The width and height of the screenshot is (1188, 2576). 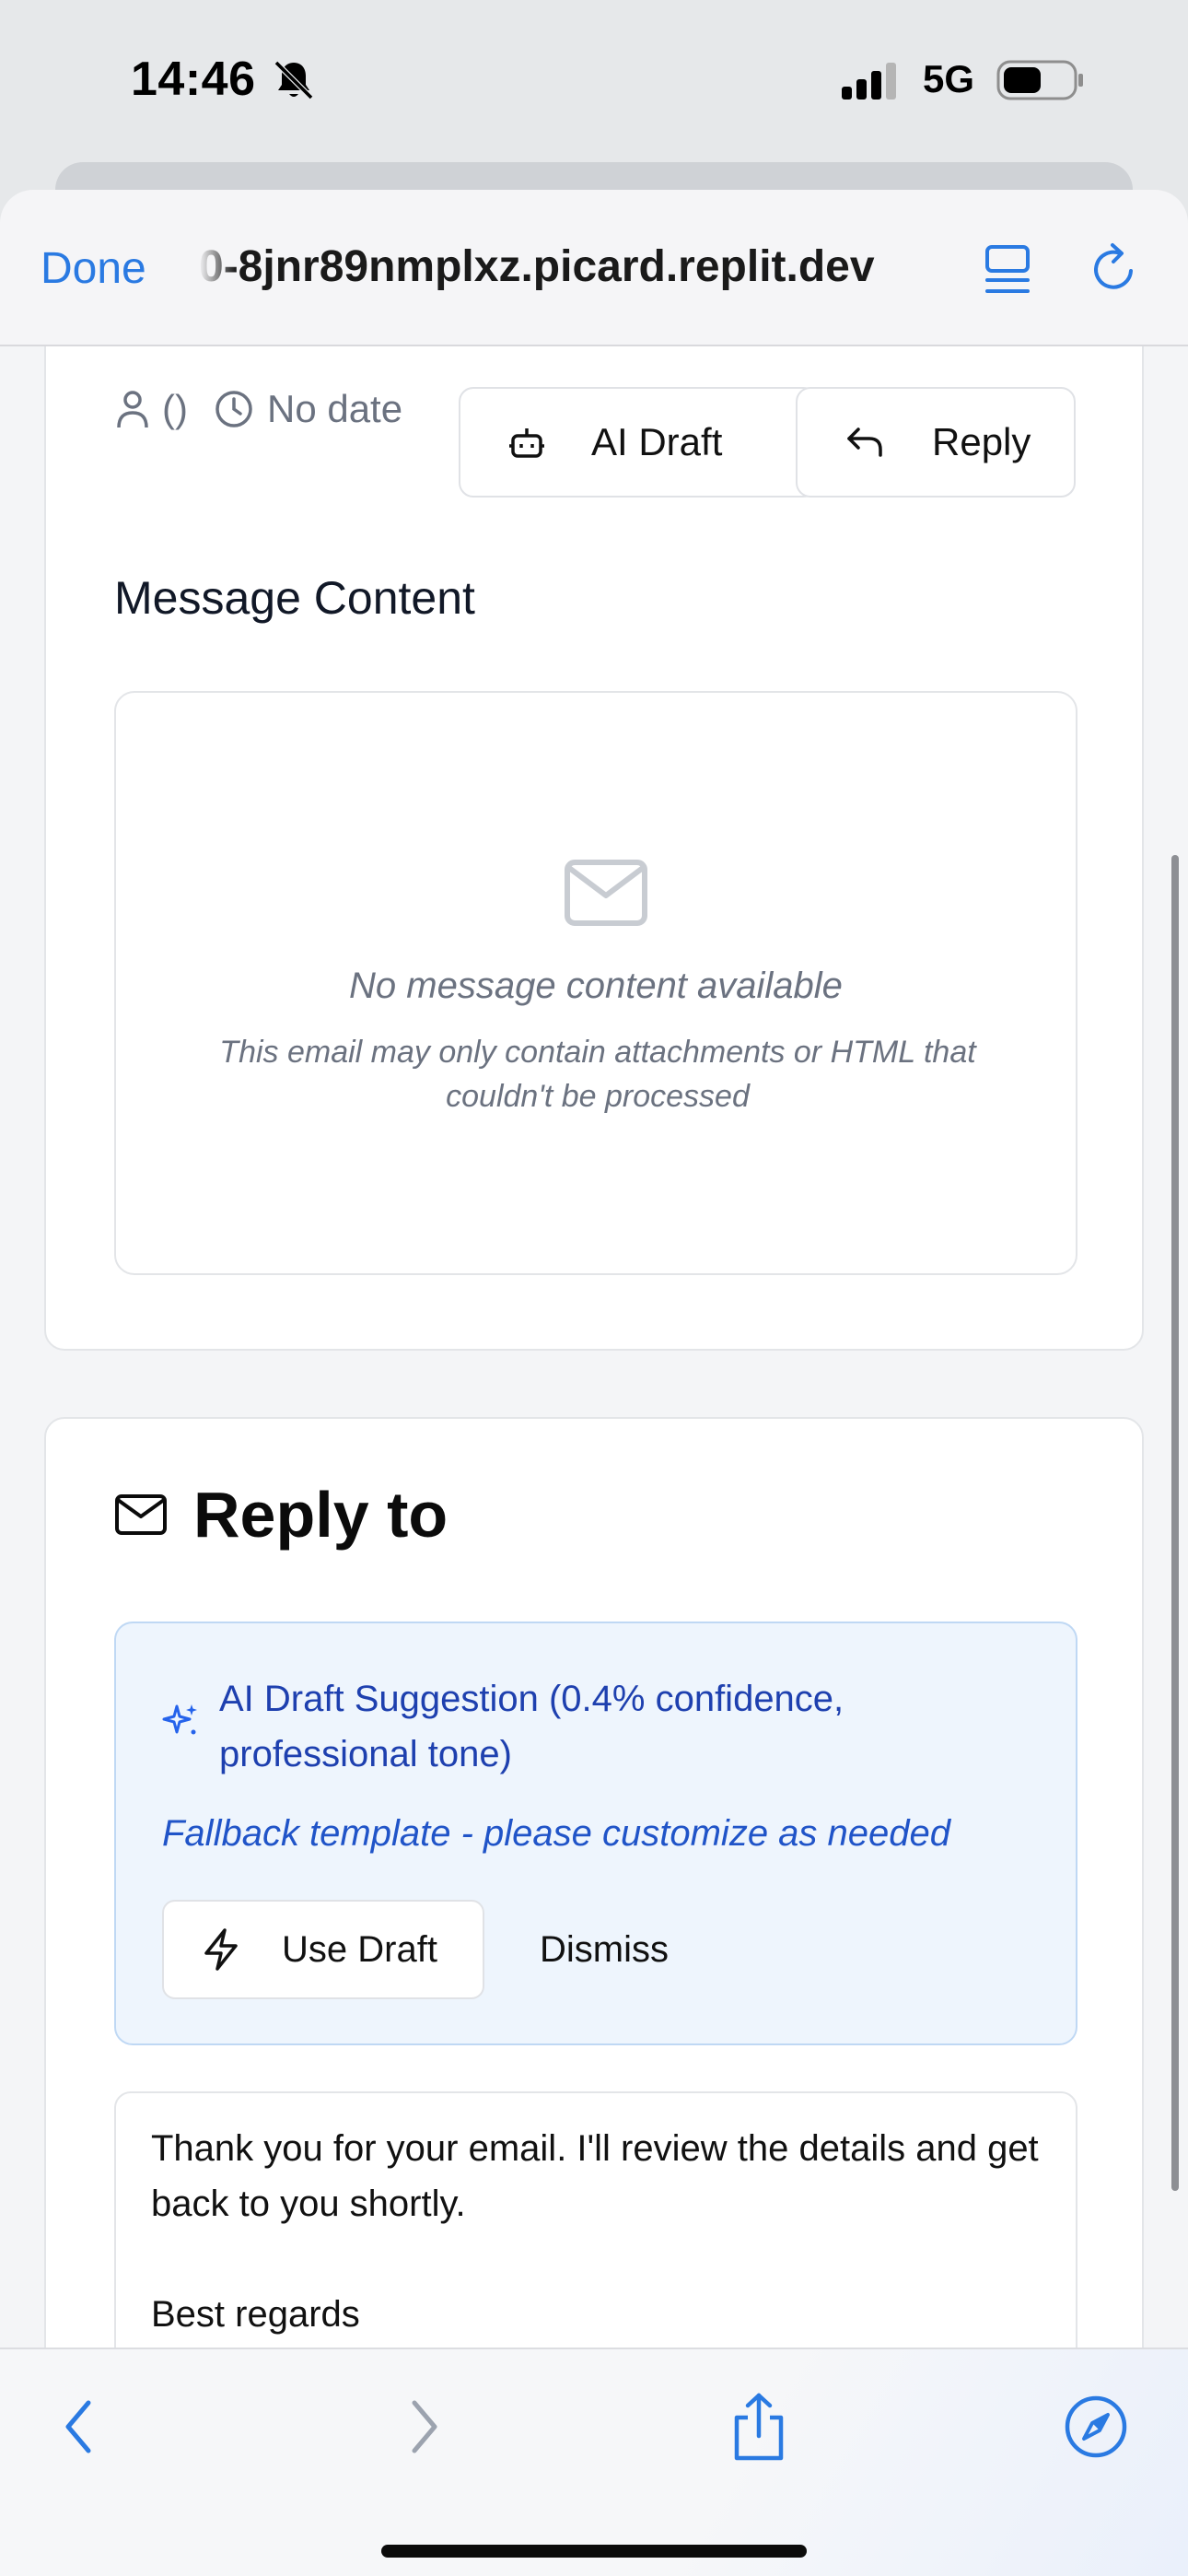 I want to click on compass-button, so click(x=1096, y=2427).